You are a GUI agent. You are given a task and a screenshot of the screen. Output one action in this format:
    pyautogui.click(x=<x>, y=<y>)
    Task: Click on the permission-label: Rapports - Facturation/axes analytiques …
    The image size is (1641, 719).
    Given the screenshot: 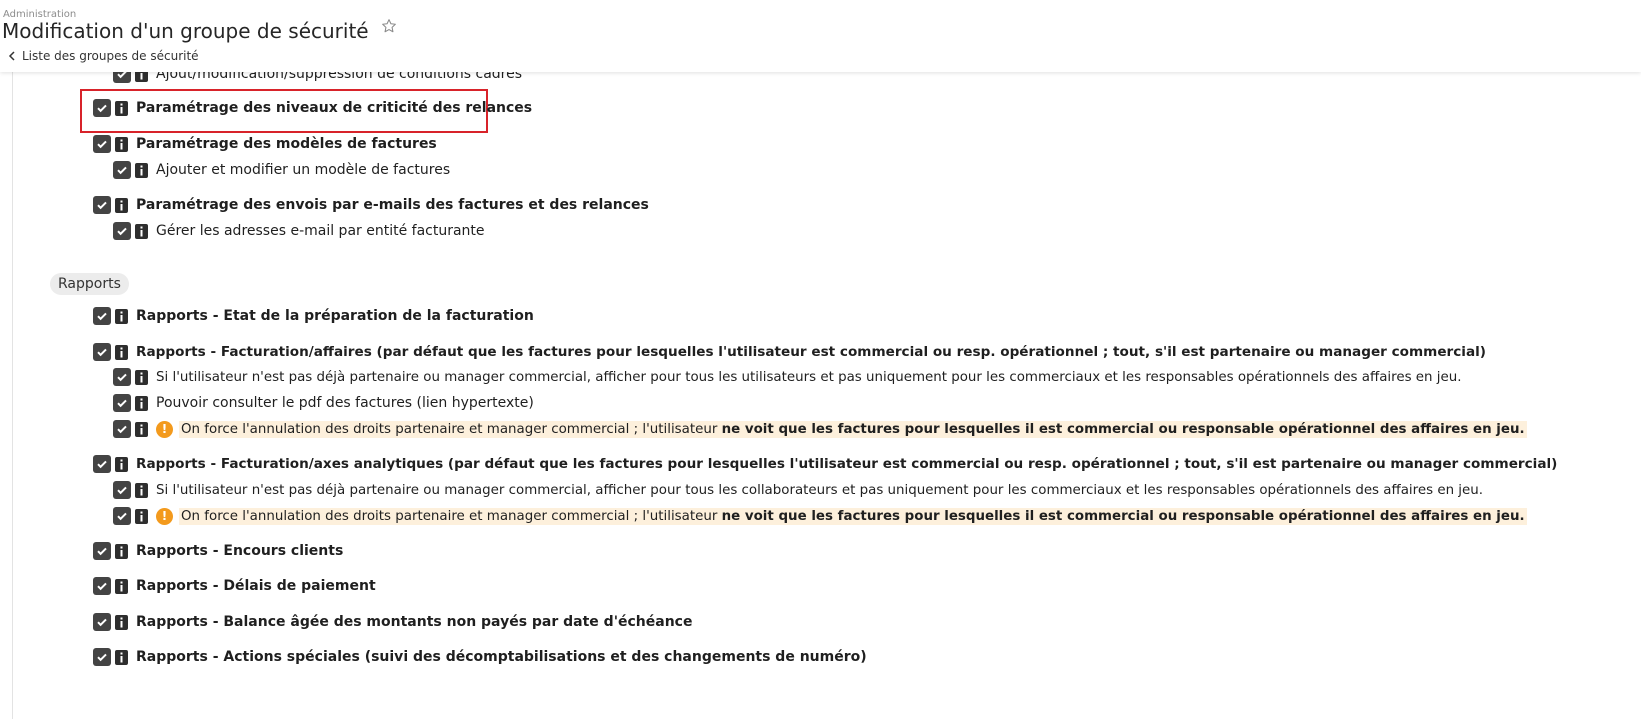 What is the action you would take?
    pyautogui.click(x=847, y=464)
    